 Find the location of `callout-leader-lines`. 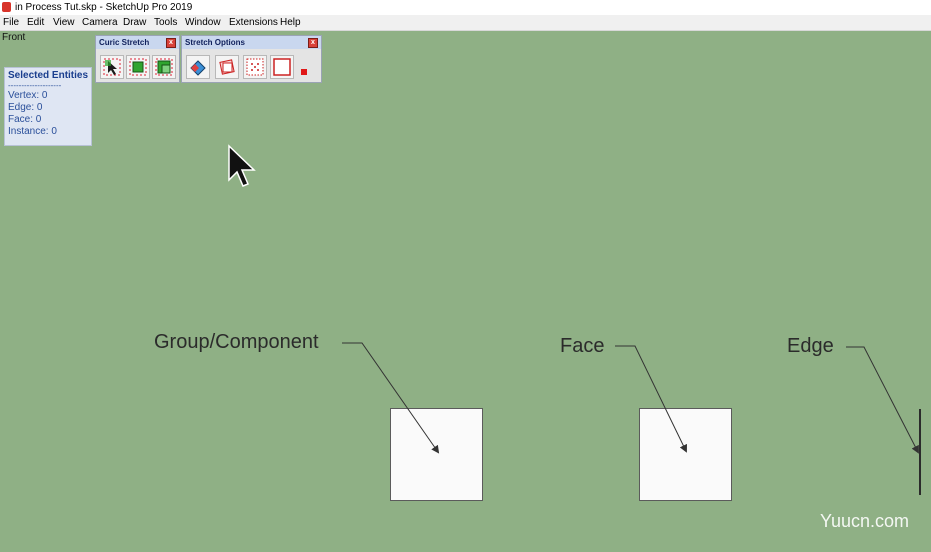

callout-leader-lines is located at coordinates (630, 398).